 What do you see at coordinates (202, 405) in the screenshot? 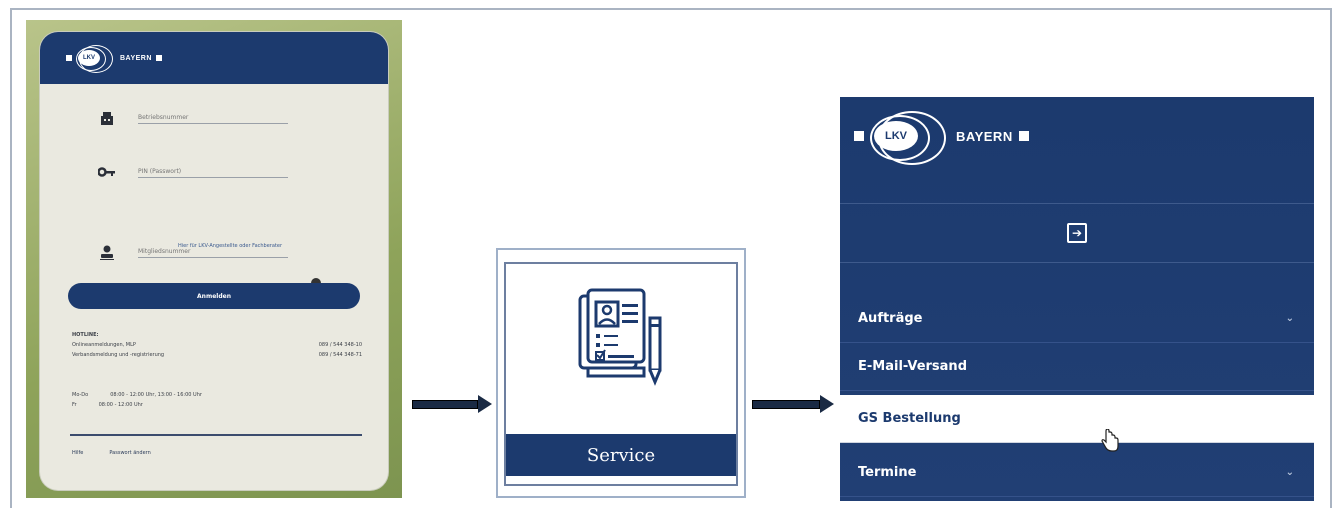
I see `hours-row: Fr 08:00 - 12:00 Uhr` at bounding box center [202, 405].